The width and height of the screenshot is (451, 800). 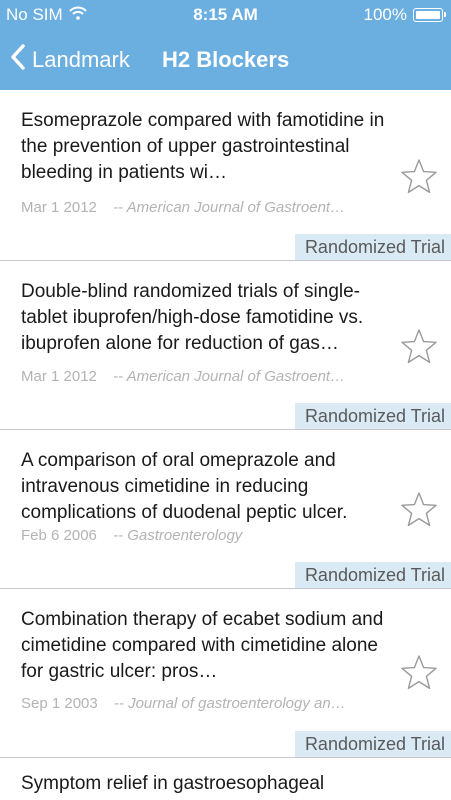 What do you see at coordinates (225, 15) in the screenshot?
I see `status-bar: No SIM 8:15 AM 100%` at bounding box center [225, 15].